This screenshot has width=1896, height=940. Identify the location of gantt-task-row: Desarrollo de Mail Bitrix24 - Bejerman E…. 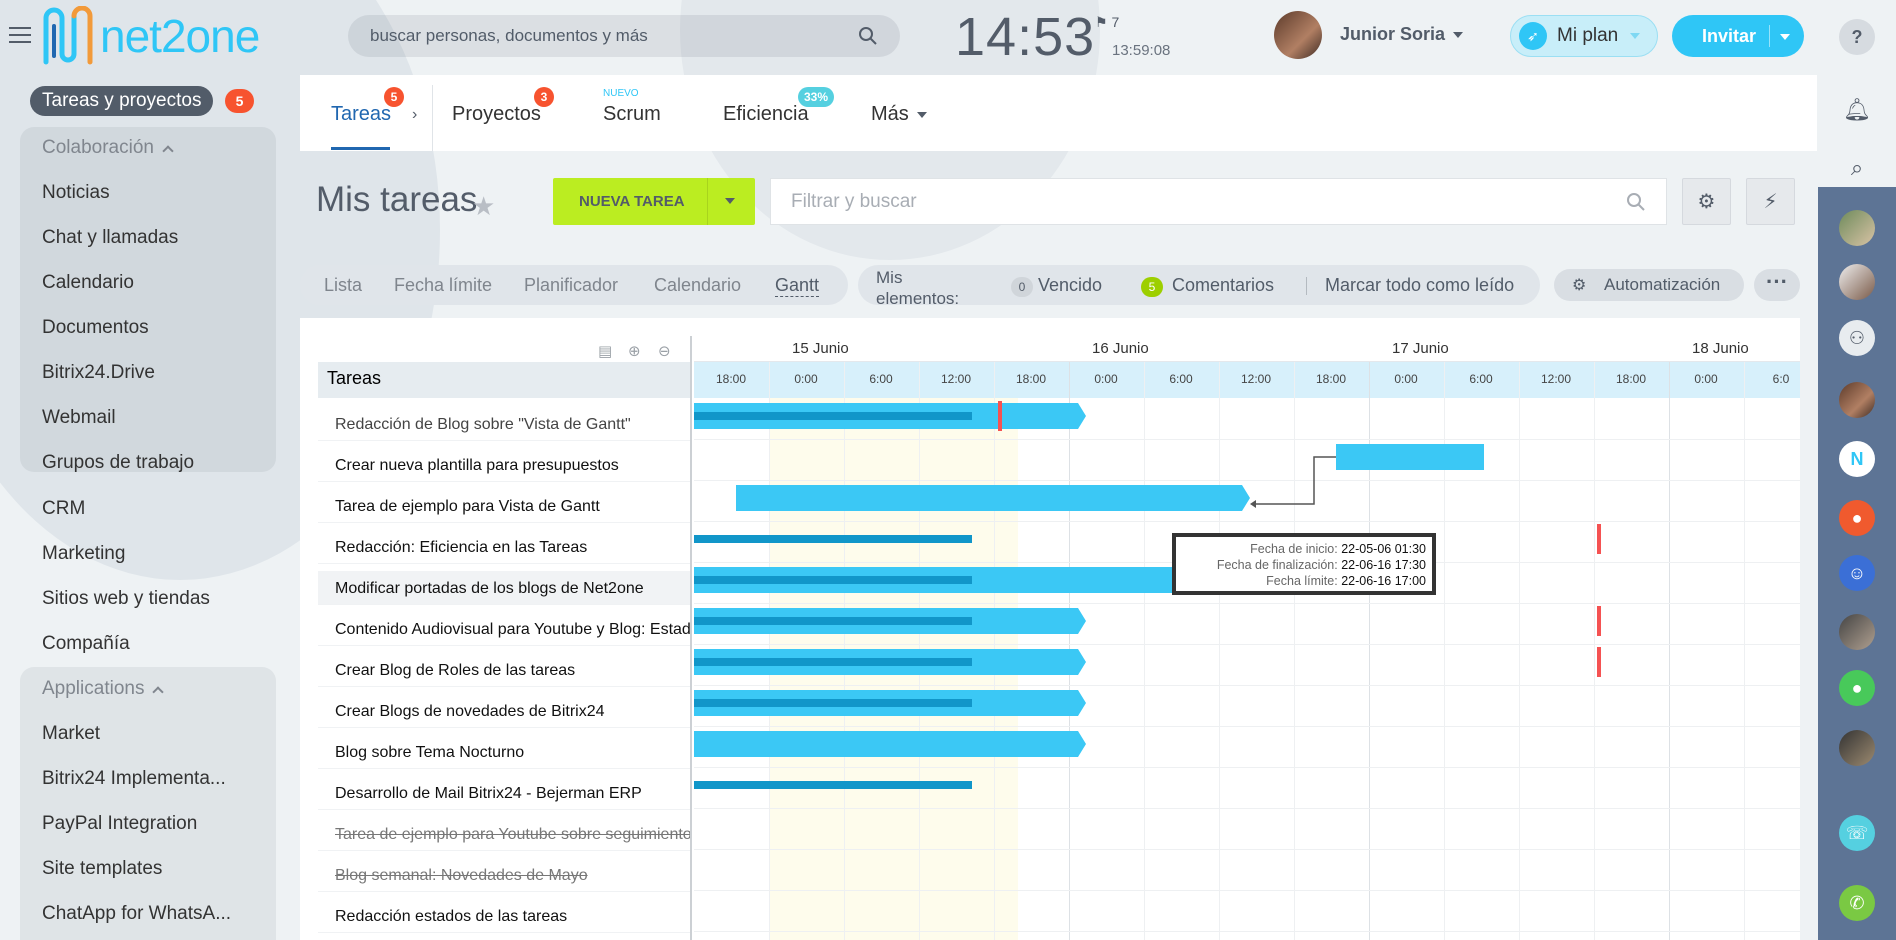
(504, 793).